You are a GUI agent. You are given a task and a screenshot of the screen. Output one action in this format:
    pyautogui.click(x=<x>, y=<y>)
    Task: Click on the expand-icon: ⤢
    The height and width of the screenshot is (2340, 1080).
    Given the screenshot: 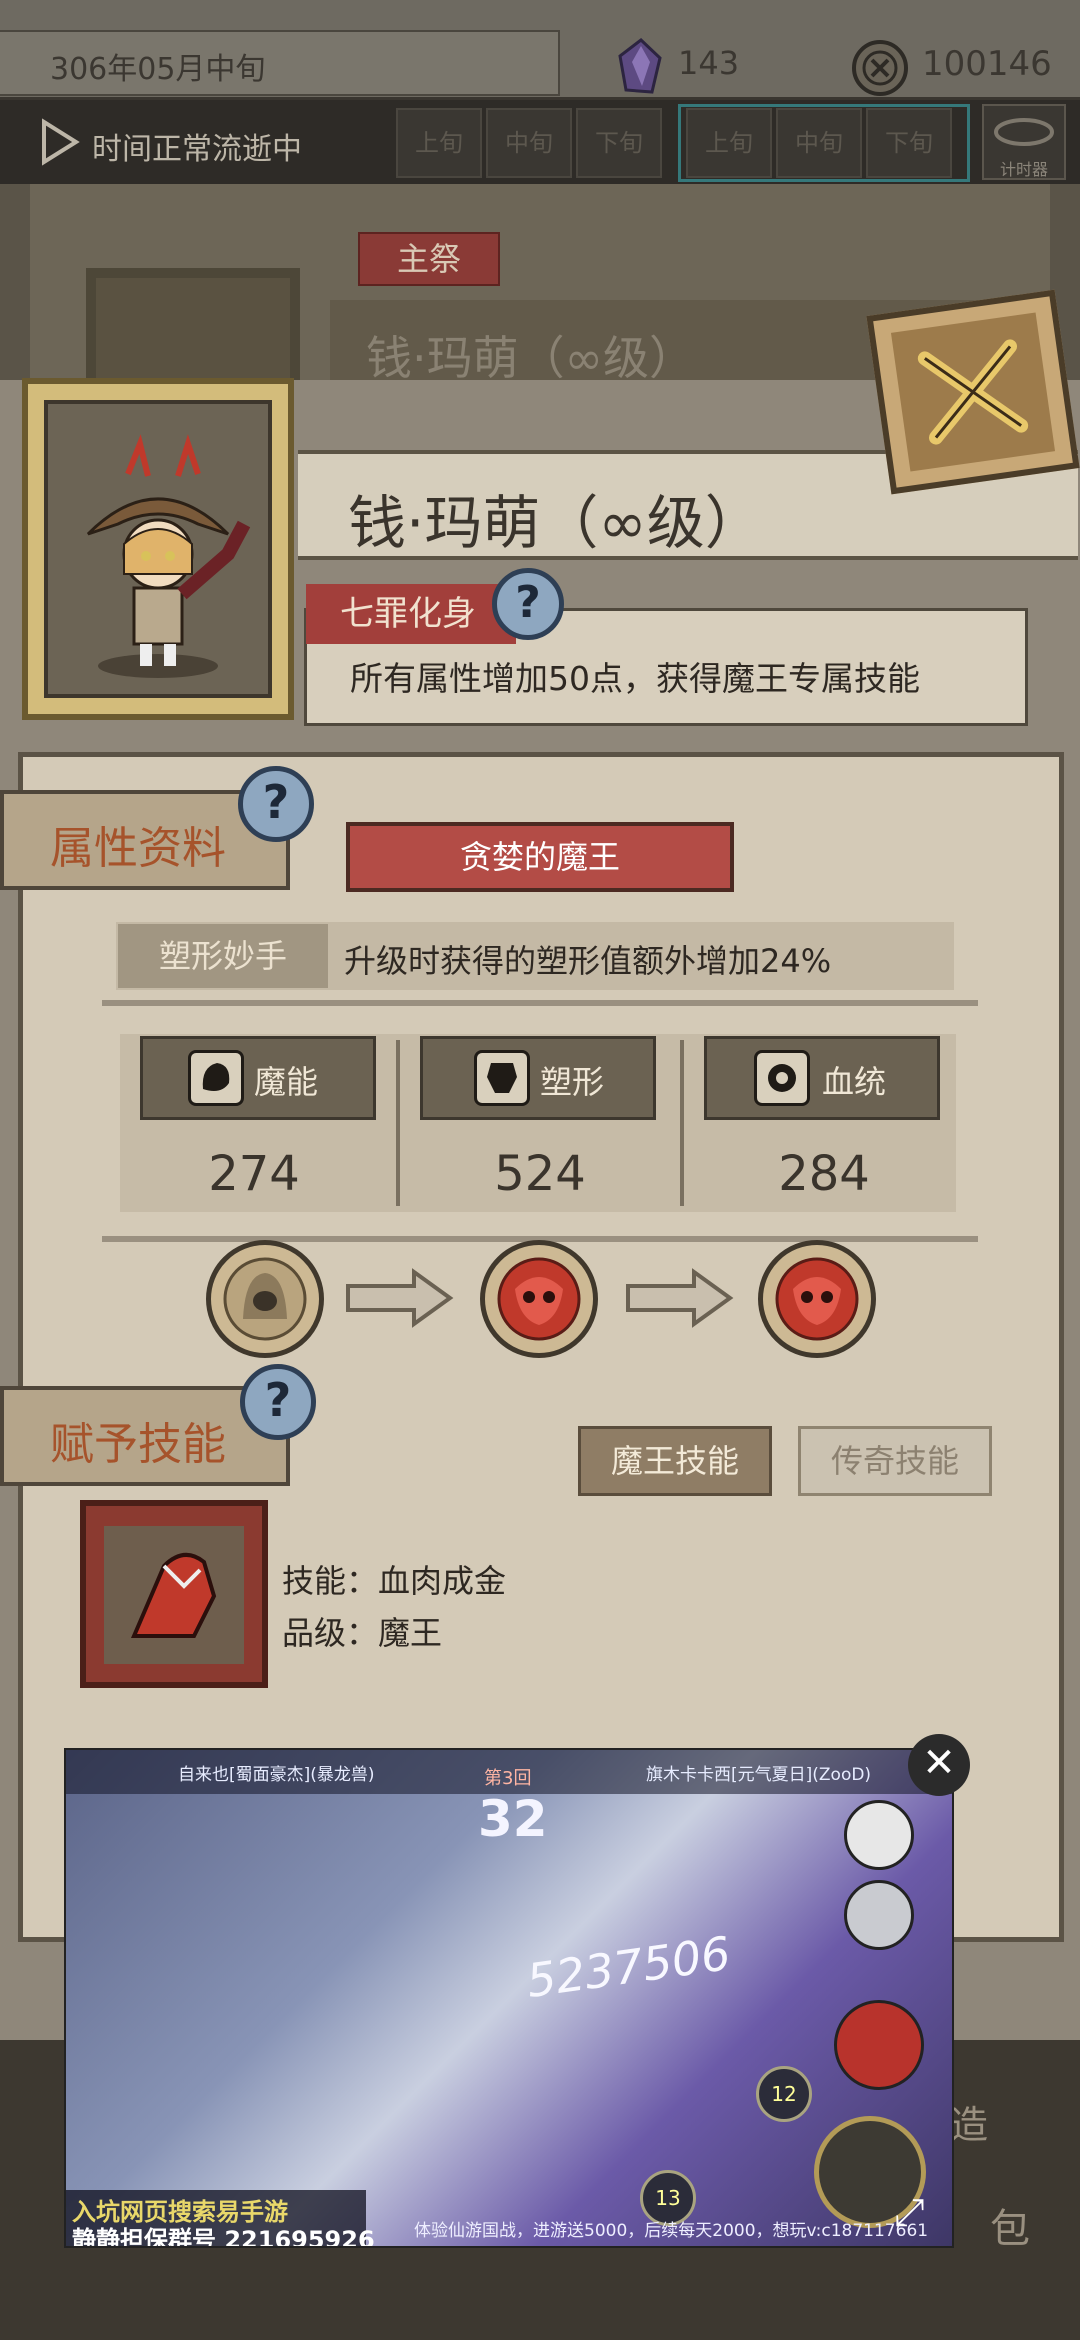 What is the action you would take?
    pyautogui.click(x=909, y=2212)
    